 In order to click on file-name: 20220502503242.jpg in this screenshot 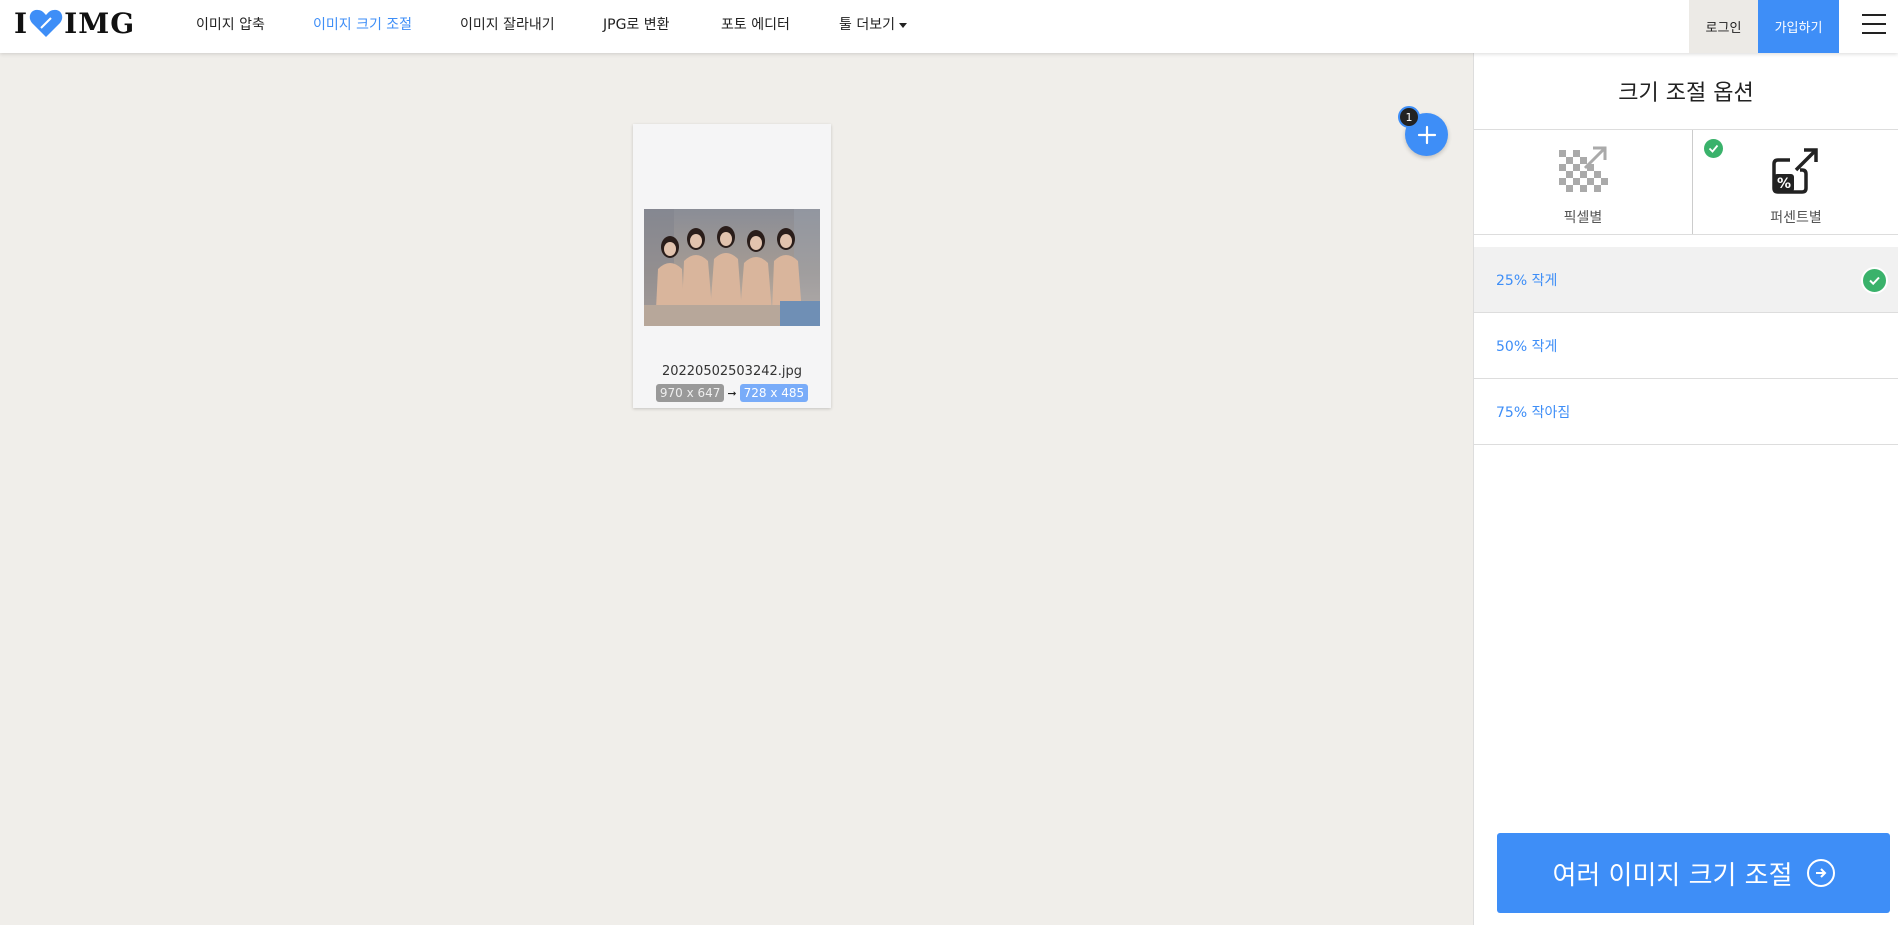, I will do `click(732, 371)`.